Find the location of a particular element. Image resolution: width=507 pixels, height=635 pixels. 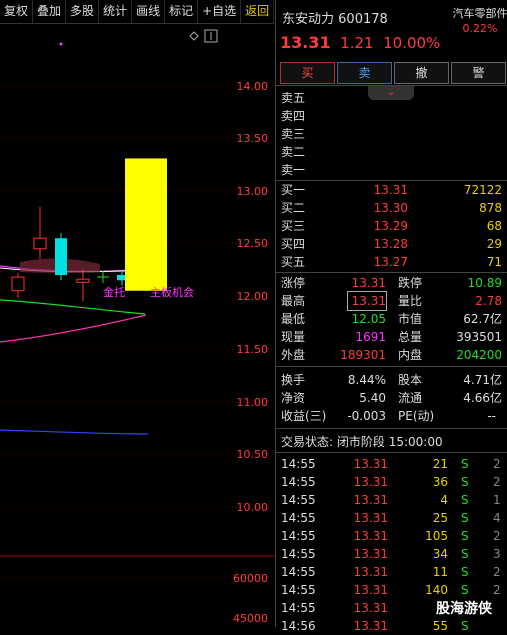

float-label: 流通 is located at coordinates (410, 398).